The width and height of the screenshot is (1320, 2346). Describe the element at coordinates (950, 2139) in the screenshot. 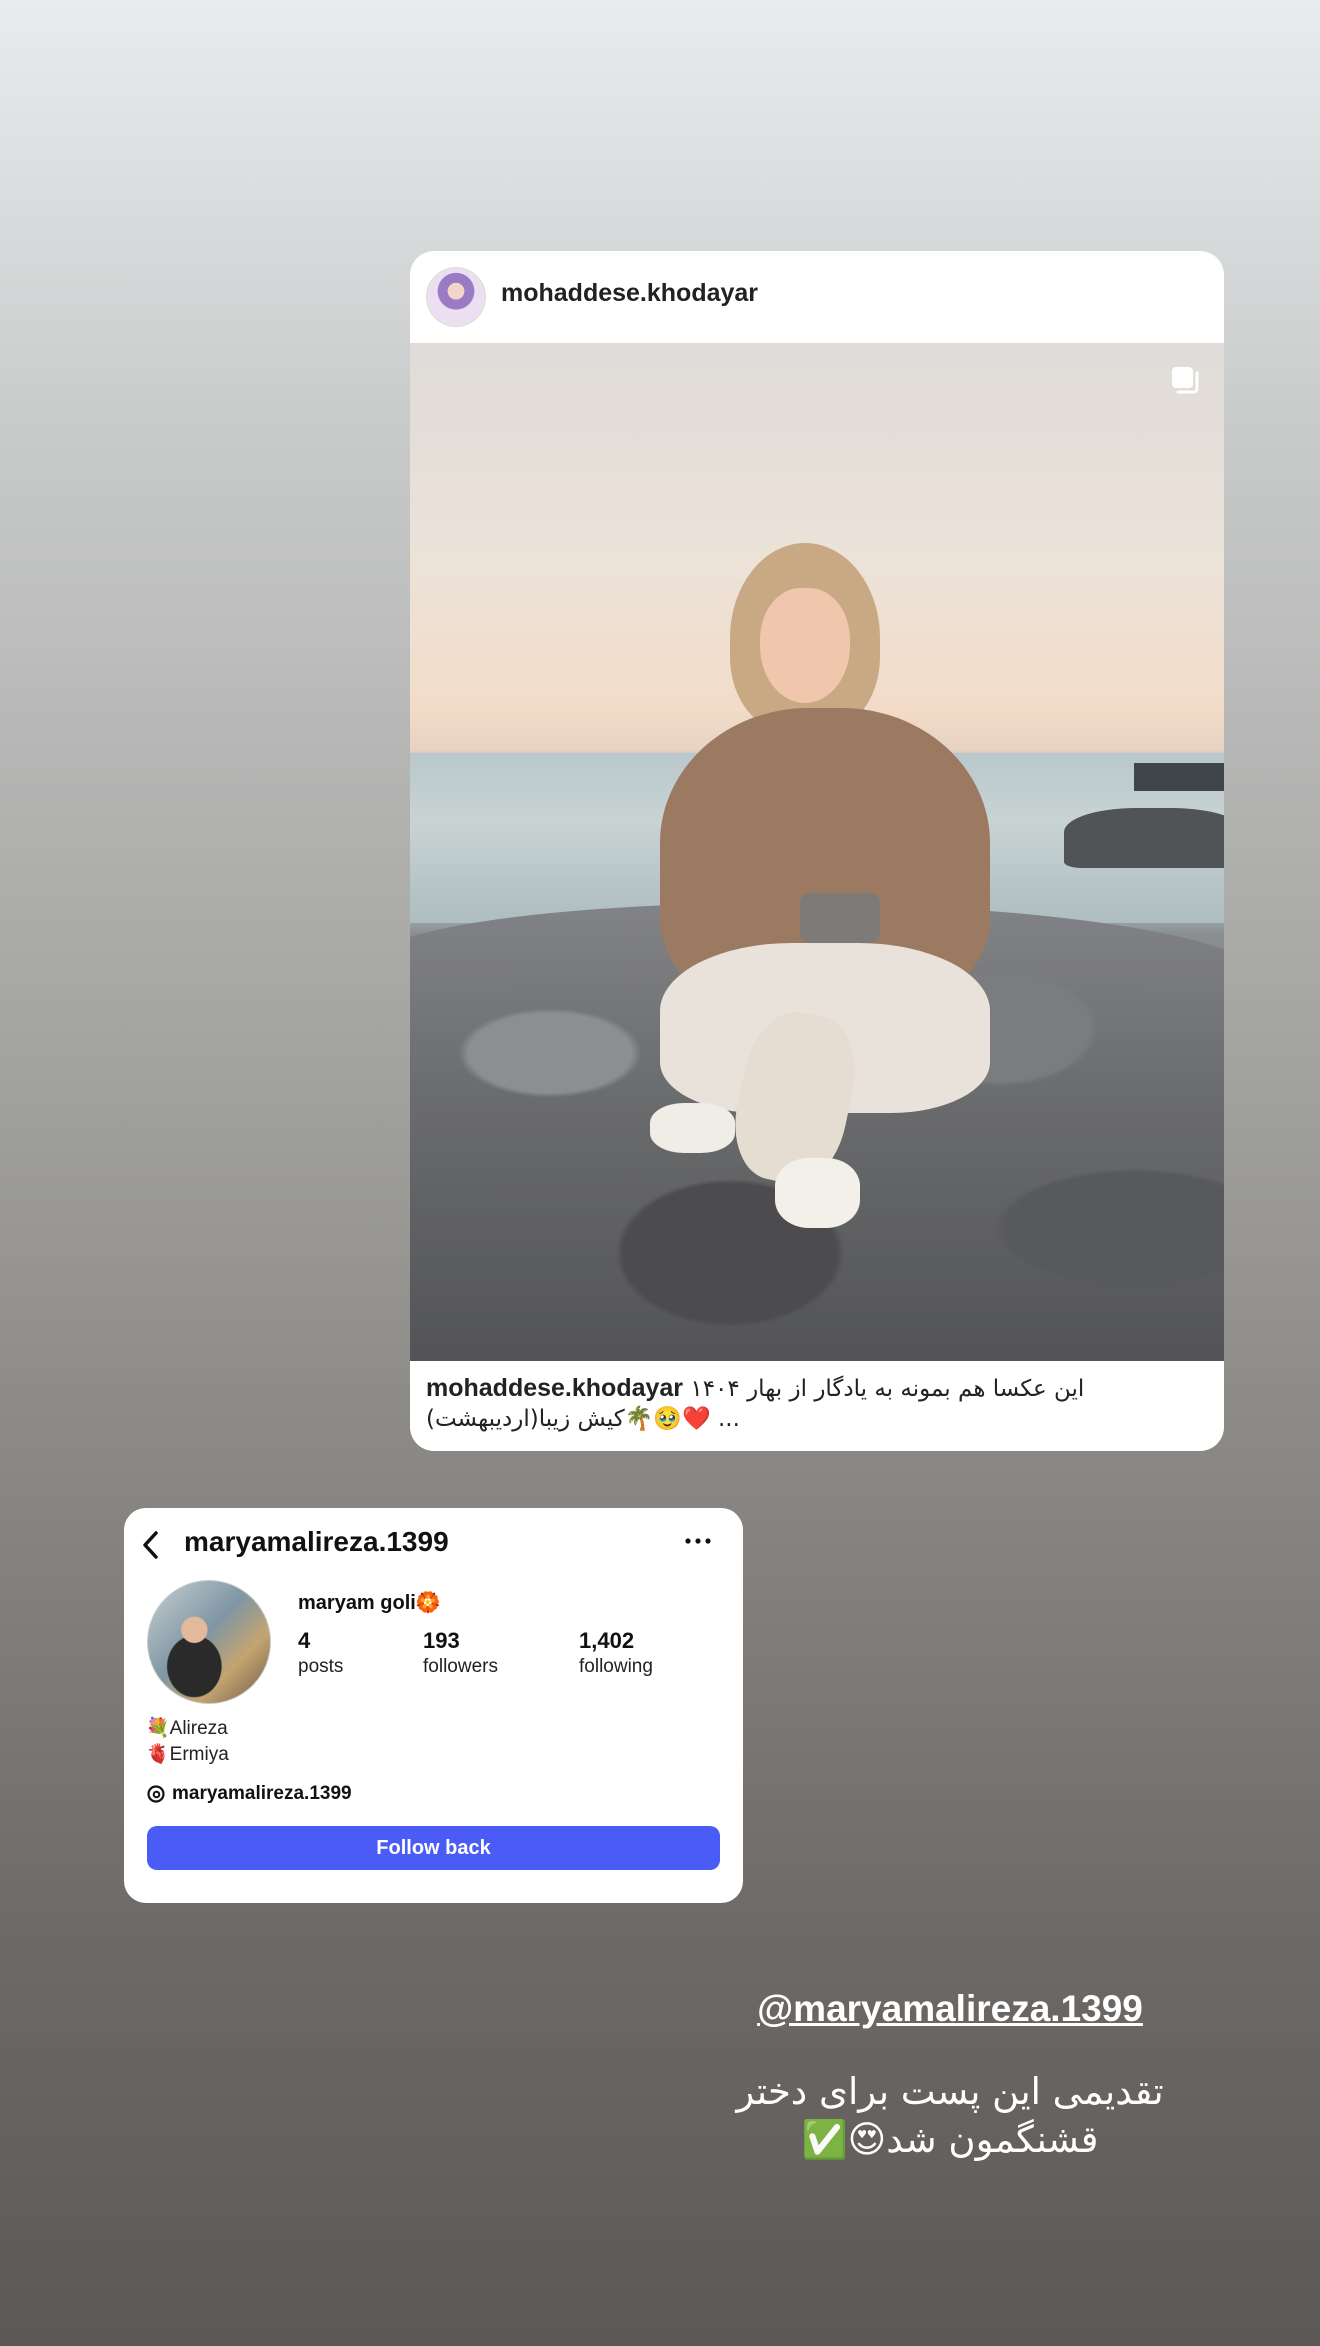

I see `story-caption-line2: قشنگمون شد😍✅` at that location.